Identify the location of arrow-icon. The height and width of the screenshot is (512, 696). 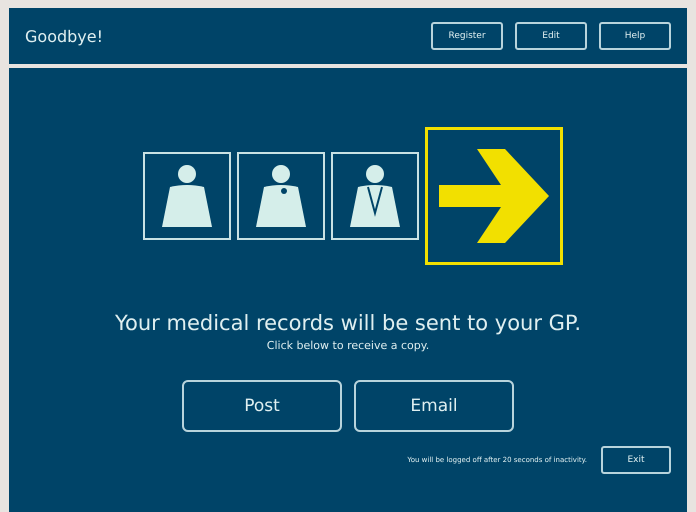
(494, 196).